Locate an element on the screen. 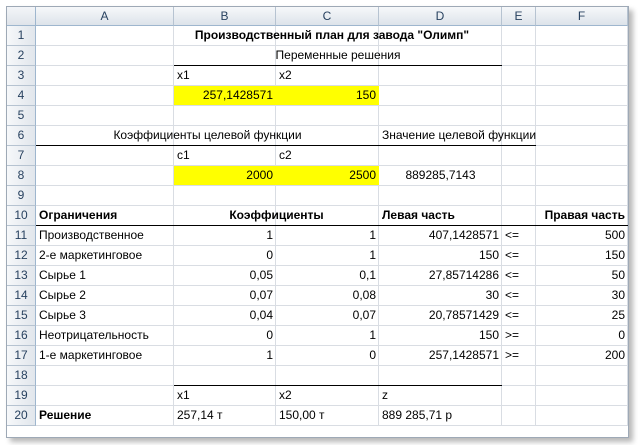 The width and height of the screenshot is (638, 445). sheet-title: Производственный план для завода "Олимп" is located at coordinates (332, 35).